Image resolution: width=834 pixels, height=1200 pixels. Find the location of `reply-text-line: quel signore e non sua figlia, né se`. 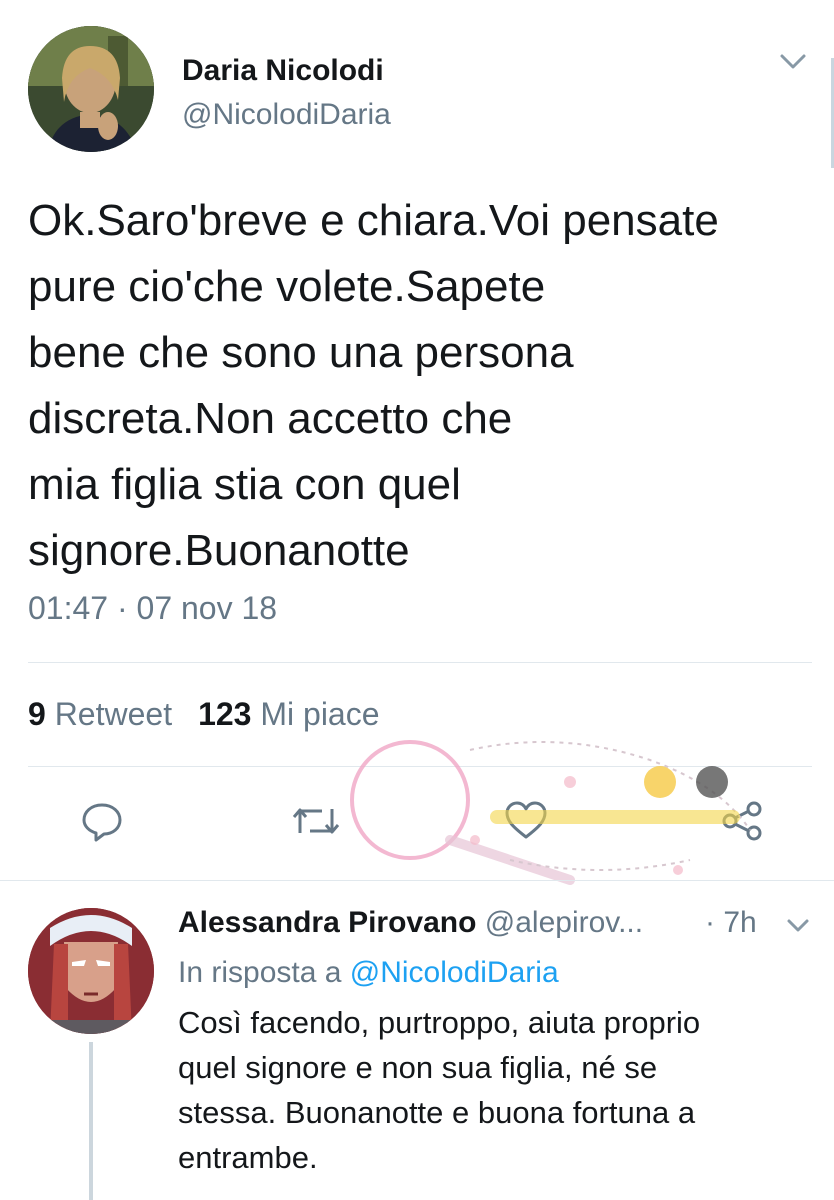

reply-text-line: quel signore e non sua figlia, né se is located at coordinates (418, 1067).